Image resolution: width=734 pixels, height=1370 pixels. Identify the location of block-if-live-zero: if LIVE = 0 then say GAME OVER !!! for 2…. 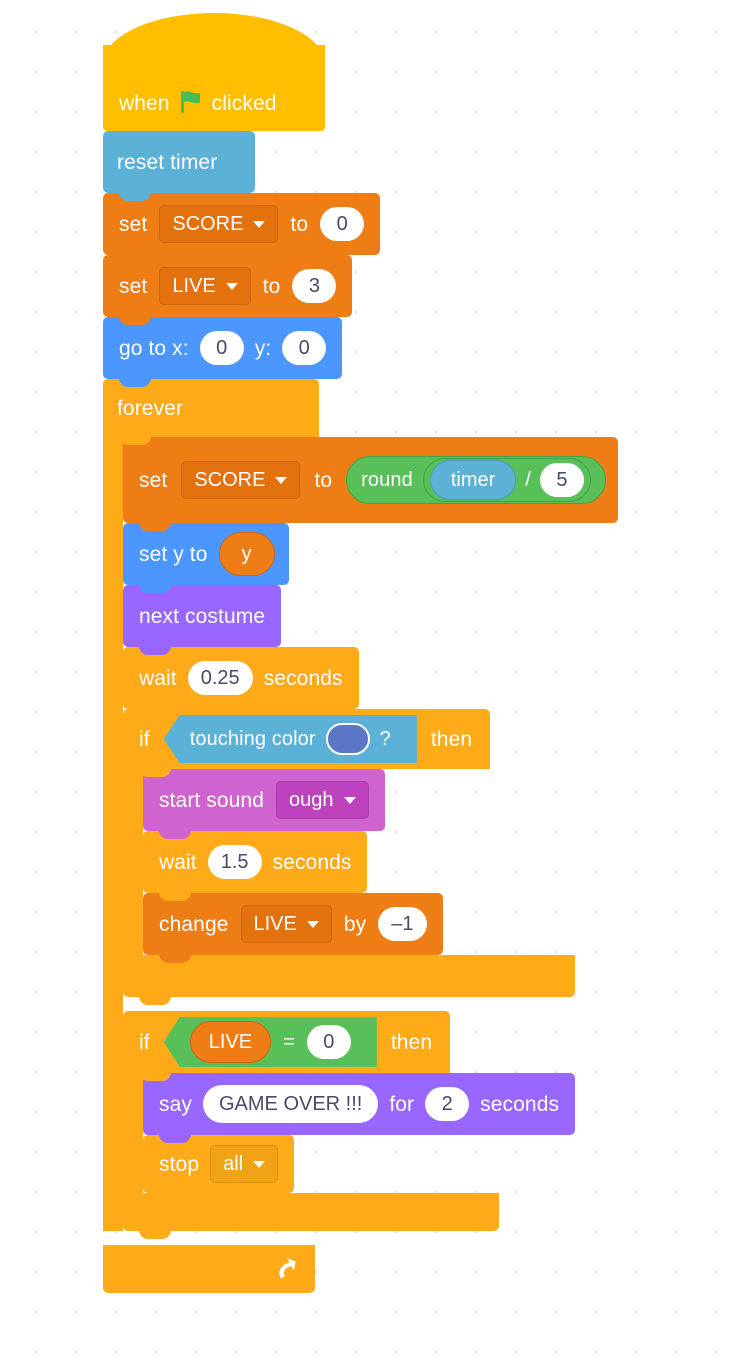
(349, 1125).